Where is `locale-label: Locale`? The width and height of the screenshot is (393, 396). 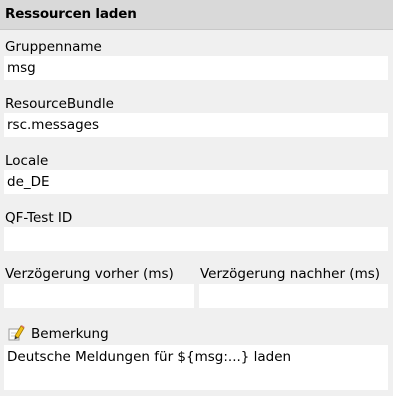 locale-label: Locale is located at coordinates (27, 161).